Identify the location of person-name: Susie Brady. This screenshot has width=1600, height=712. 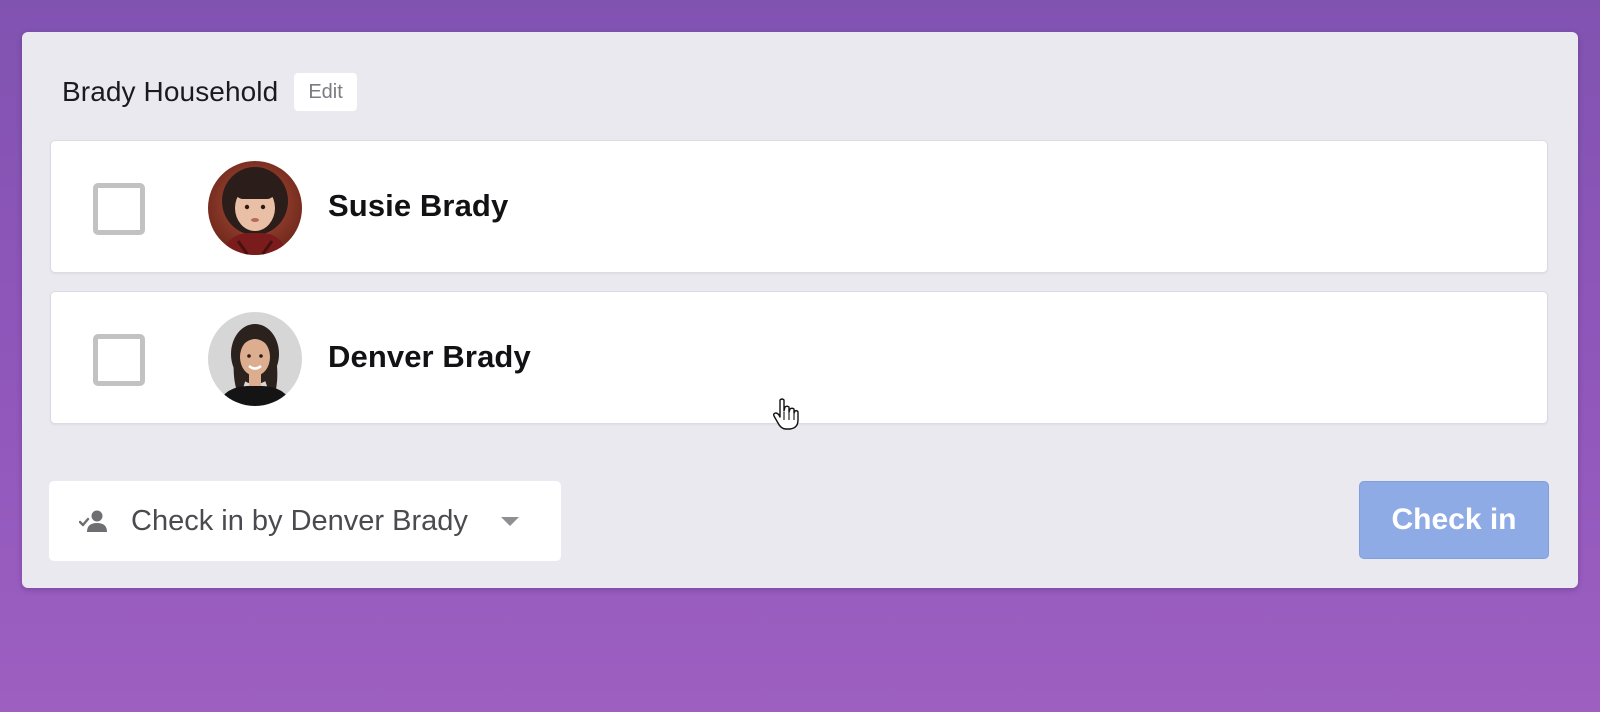
(418, 205).